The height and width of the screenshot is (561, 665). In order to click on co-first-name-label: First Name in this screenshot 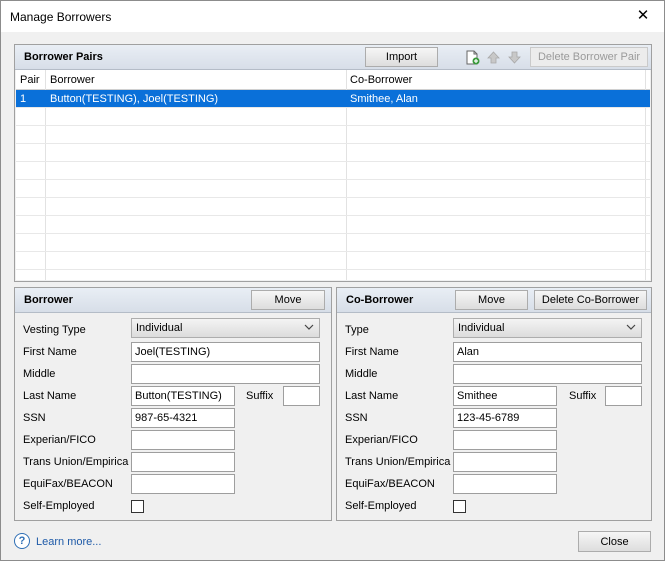, I will do `click(372, 352)`.